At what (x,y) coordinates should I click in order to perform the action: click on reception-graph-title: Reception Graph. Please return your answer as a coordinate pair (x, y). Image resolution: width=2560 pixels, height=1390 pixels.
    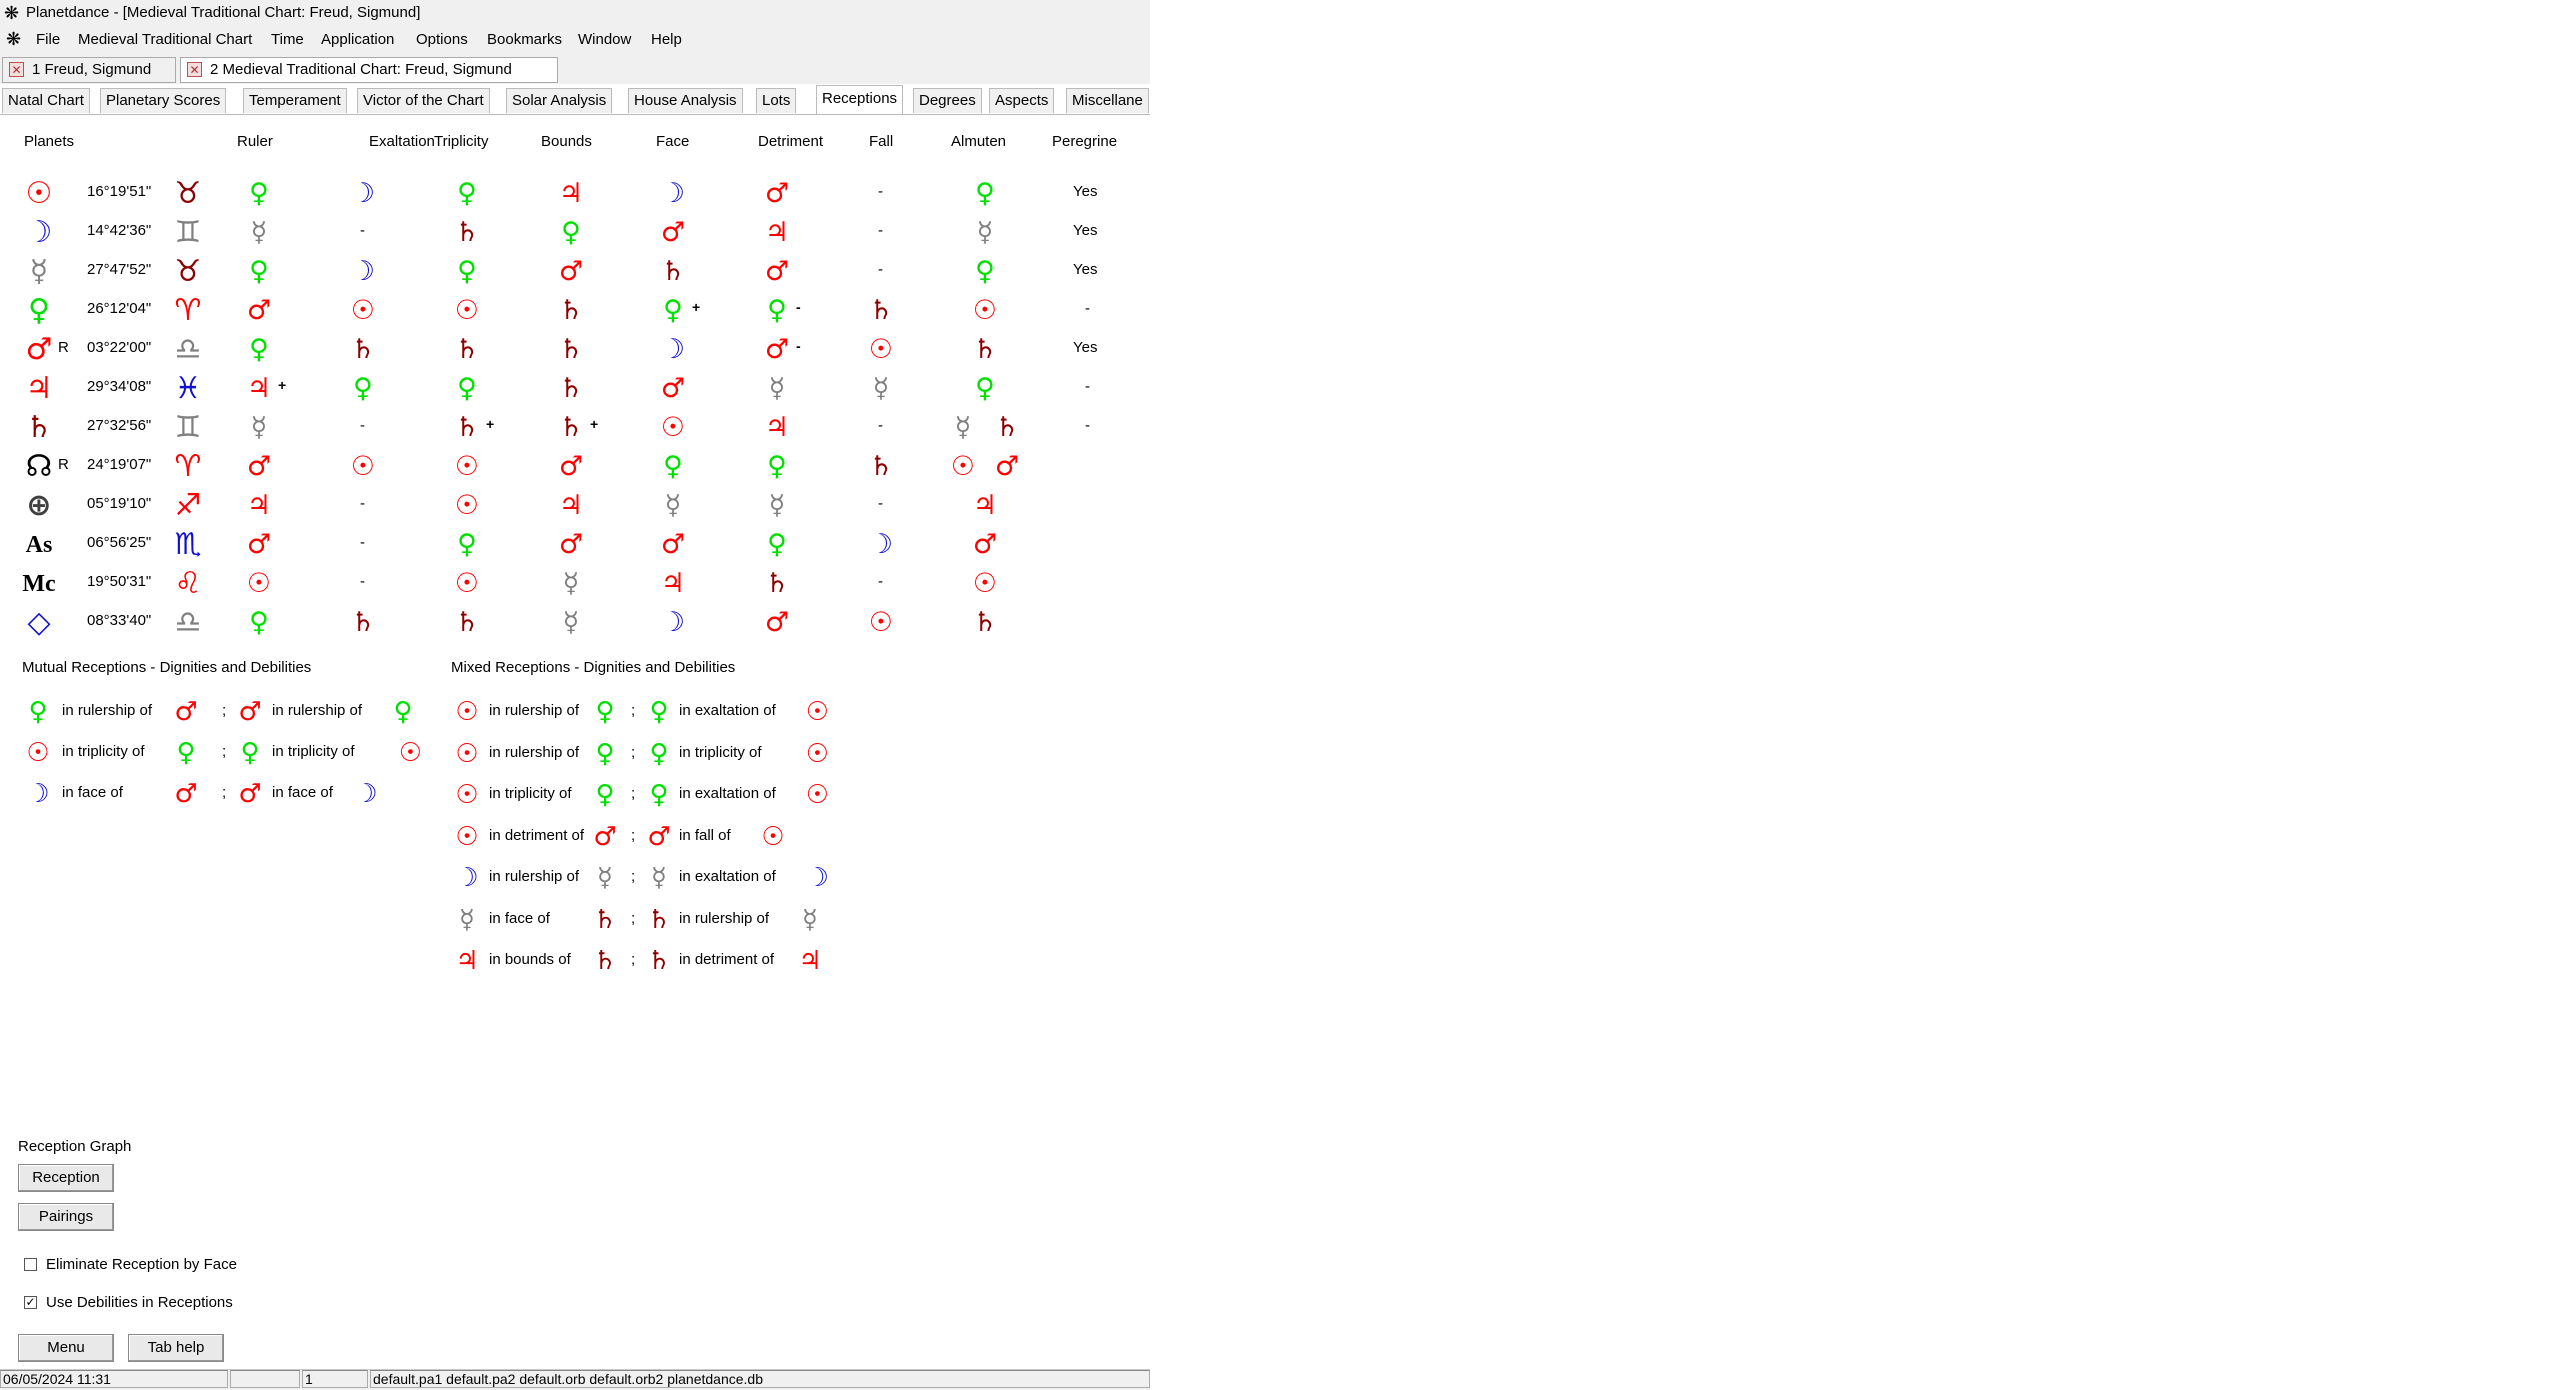
    Looking at the image, I should click on (75, 1146).